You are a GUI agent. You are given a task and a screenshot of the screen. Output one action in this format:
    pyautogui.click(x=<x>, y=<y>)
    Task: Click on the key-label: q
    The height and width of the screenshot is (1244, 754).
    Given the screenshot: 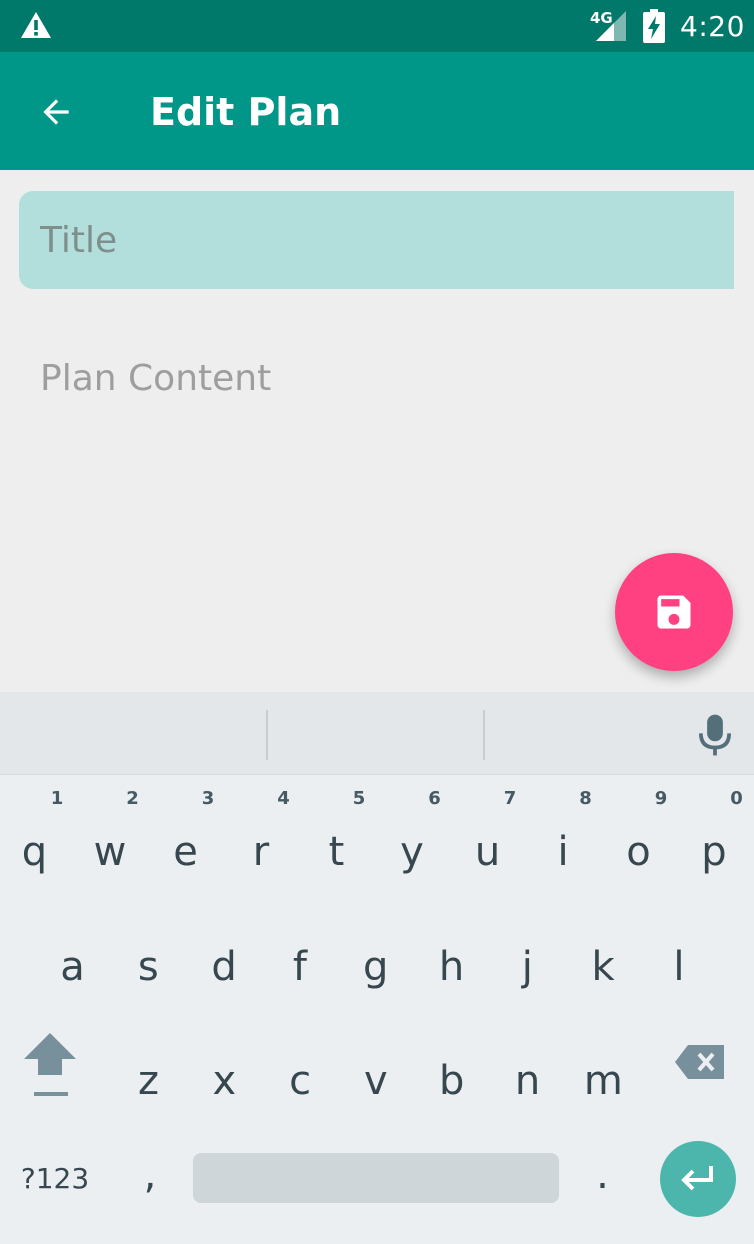 What is the action you would take?
    pyautogui.click(x=34, y=852)
    